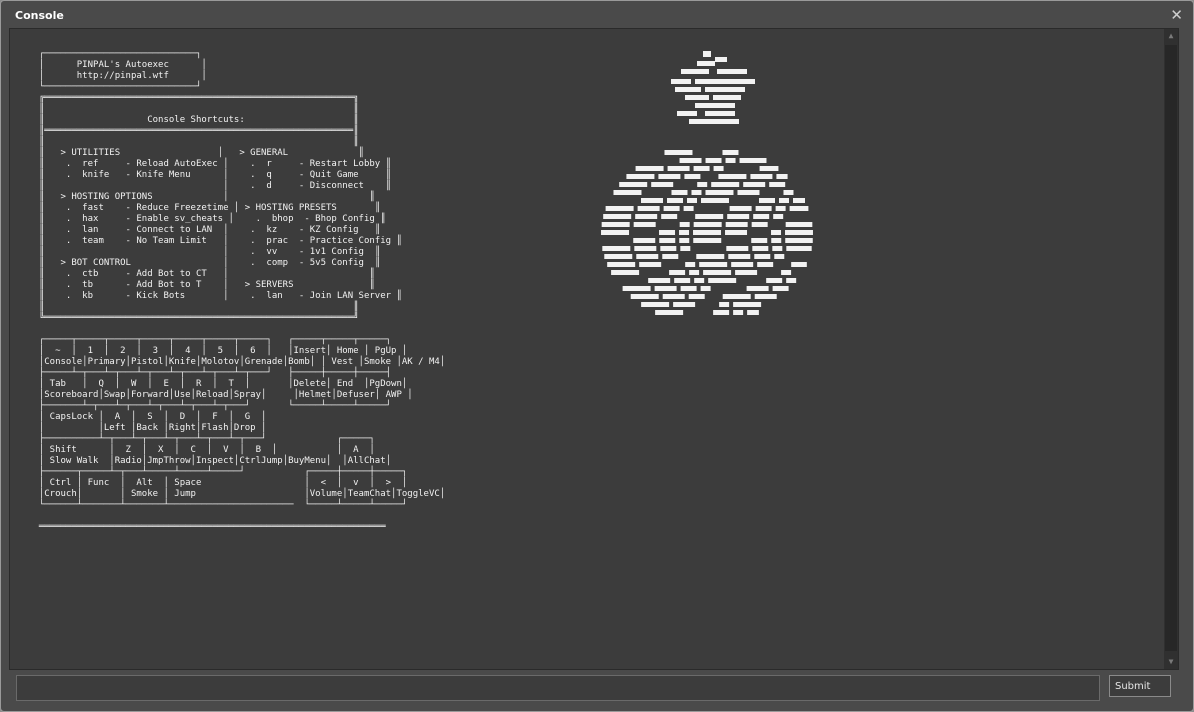 Image resolution: width=1194 pixels, height=712 pixels. I want to click on scrollbar: ▲ ▼, so click(1171, 349).